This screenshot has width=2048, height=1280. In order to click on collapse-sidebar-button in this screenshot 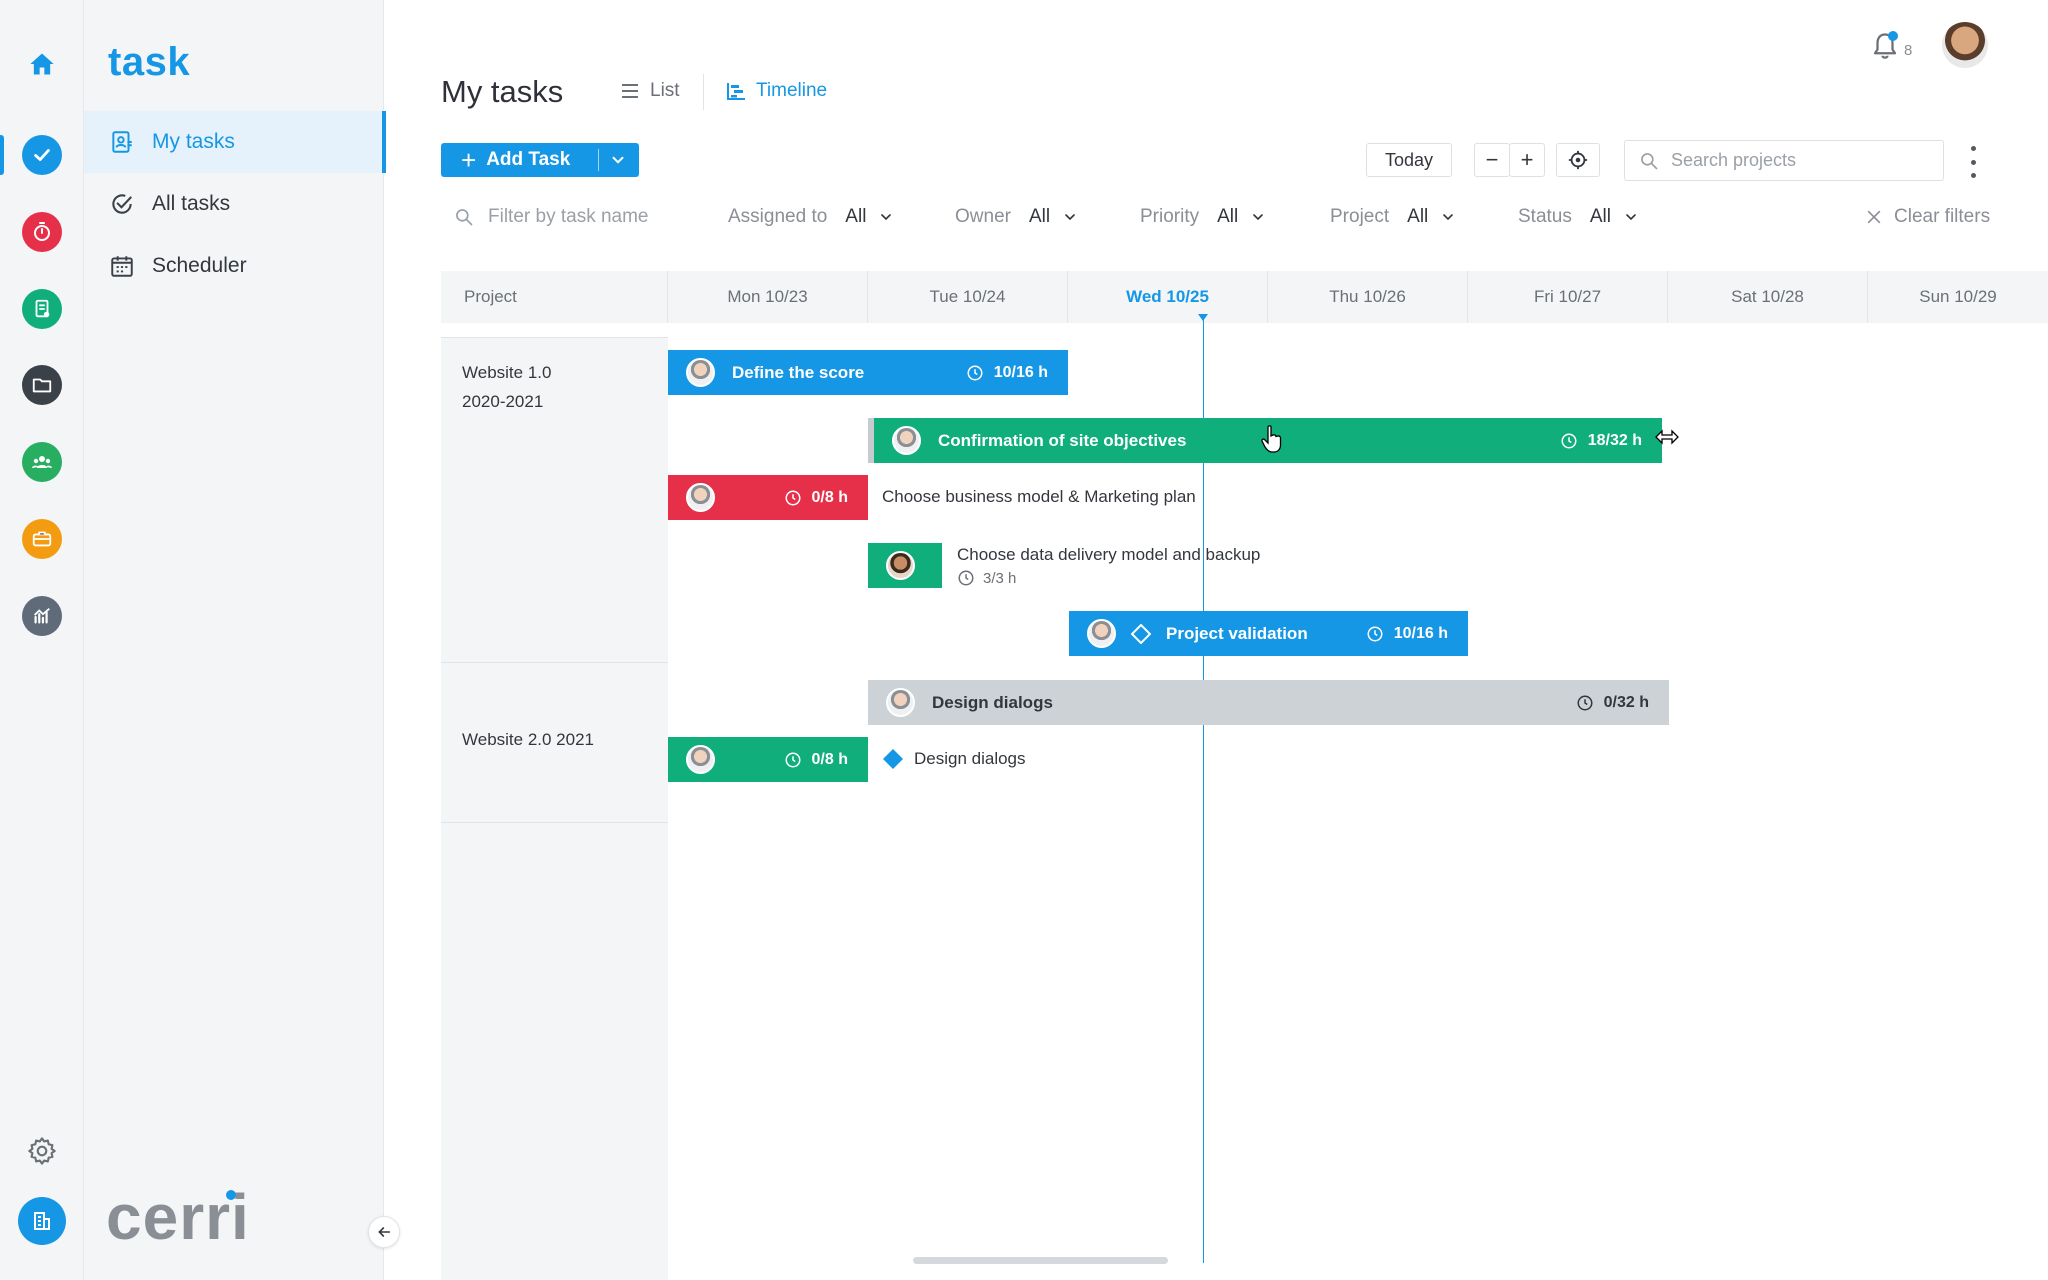, I will do `click(384, 1232)`.